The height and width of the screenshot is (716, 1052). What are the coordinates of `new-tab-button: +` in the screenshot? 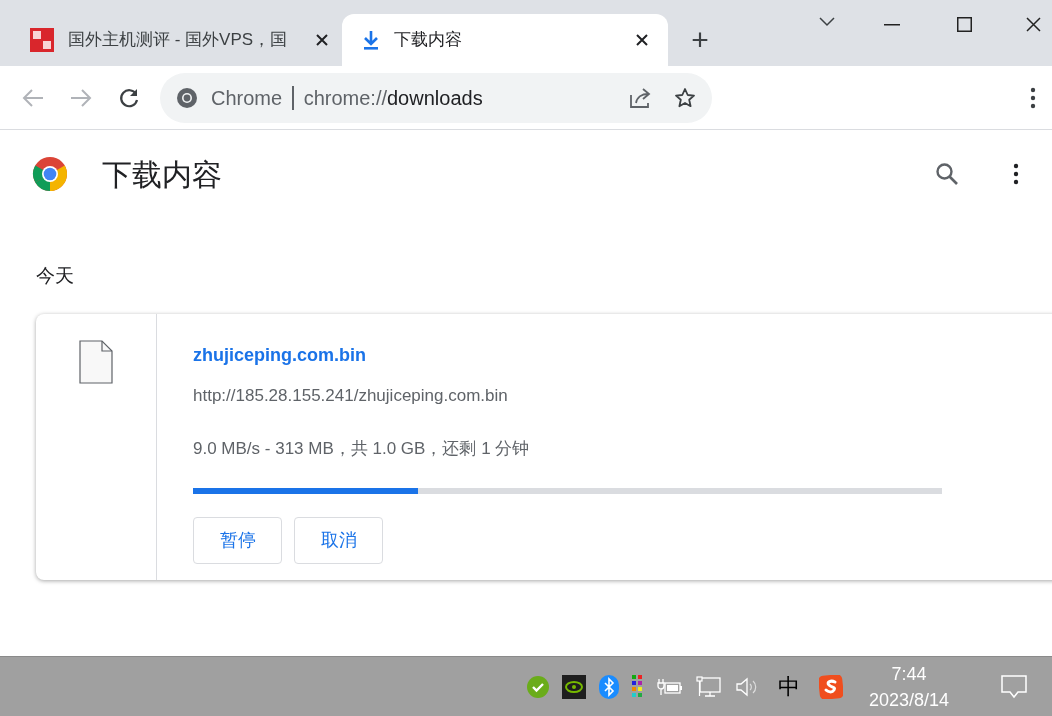 It's located at (700, 40).